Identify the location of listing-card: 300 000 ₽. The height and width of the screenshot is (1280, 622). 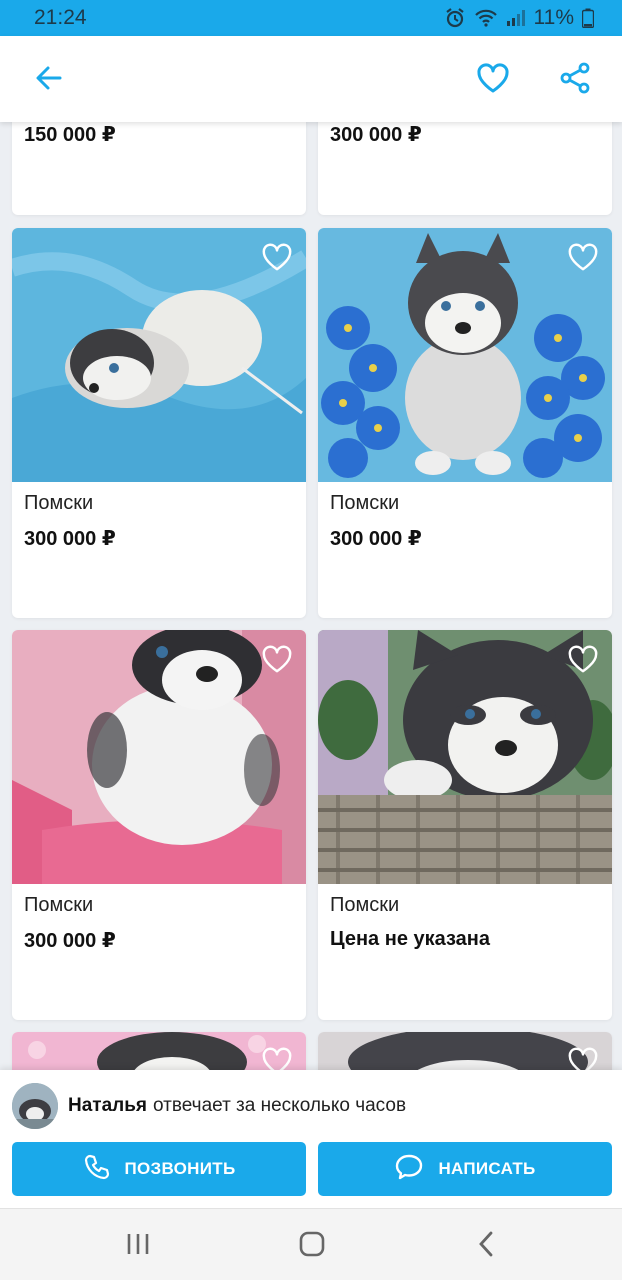
(465, 168).